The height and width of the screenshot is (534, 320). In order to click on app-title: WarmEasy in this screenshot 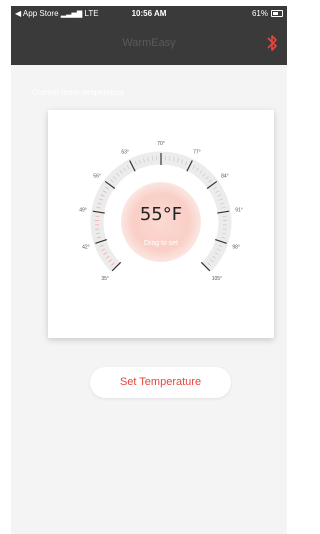, I will do `click(149, 43)`.